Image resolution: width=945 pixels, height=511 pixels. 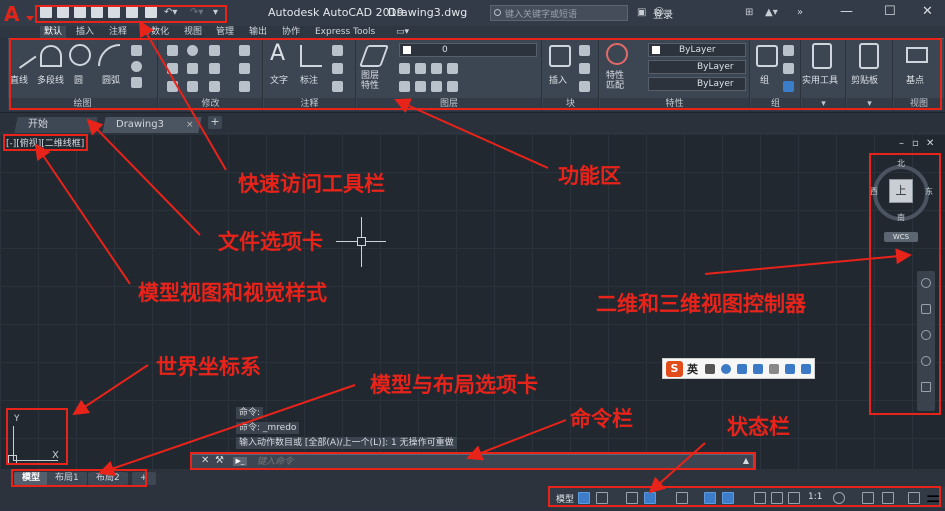 I want to click on tab-collaborate: 协作, so click(x=291, y=32).